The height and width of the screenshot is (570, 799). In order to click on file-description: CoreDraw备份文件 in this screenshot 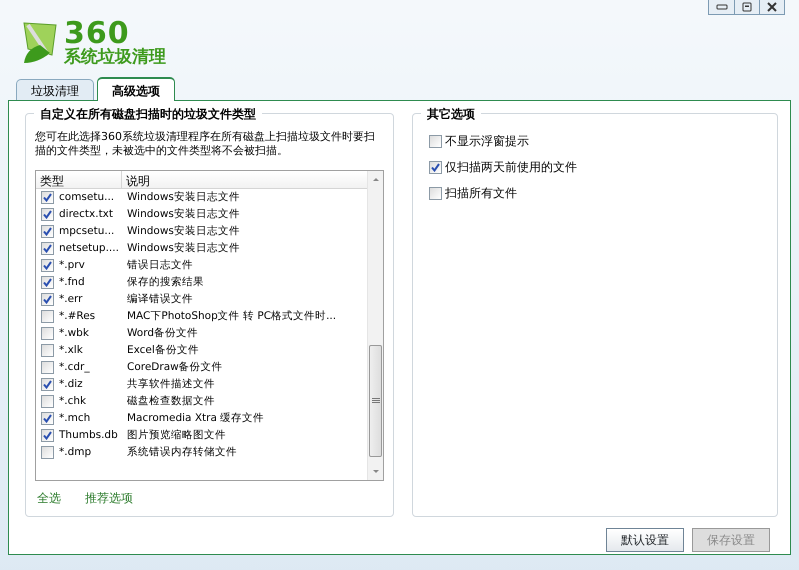, I will do `click(174, 367)`.